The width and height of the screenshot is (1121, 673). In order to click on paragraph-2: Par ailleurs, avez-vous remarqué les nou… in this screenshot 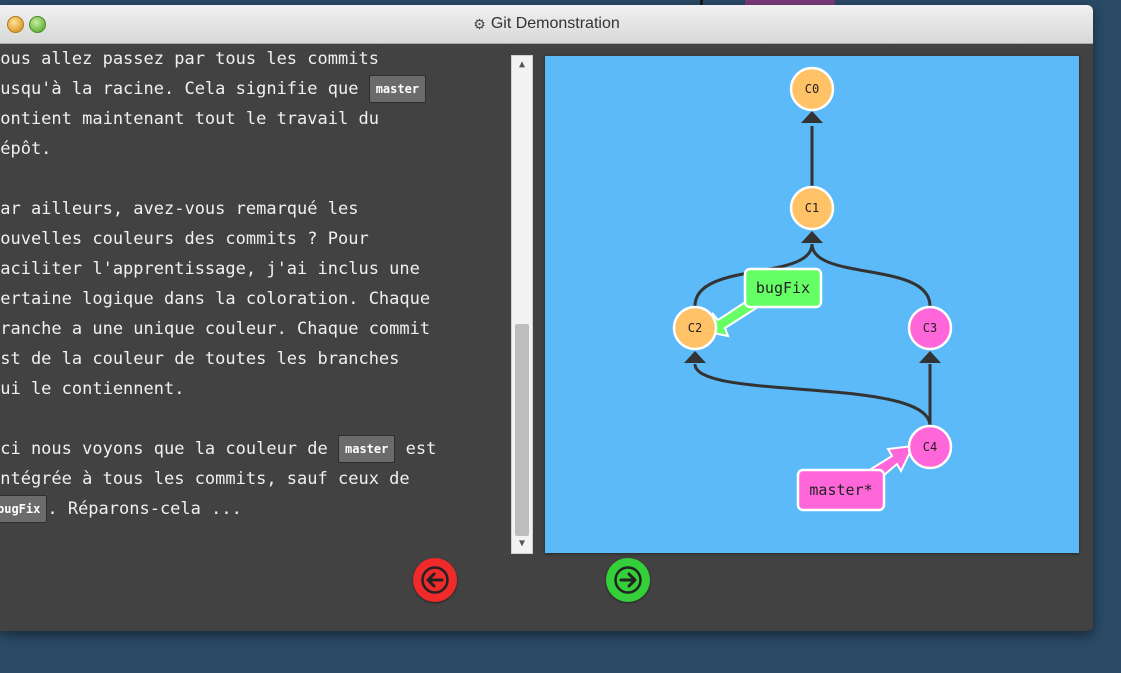, I will do `click(215, 299)`.